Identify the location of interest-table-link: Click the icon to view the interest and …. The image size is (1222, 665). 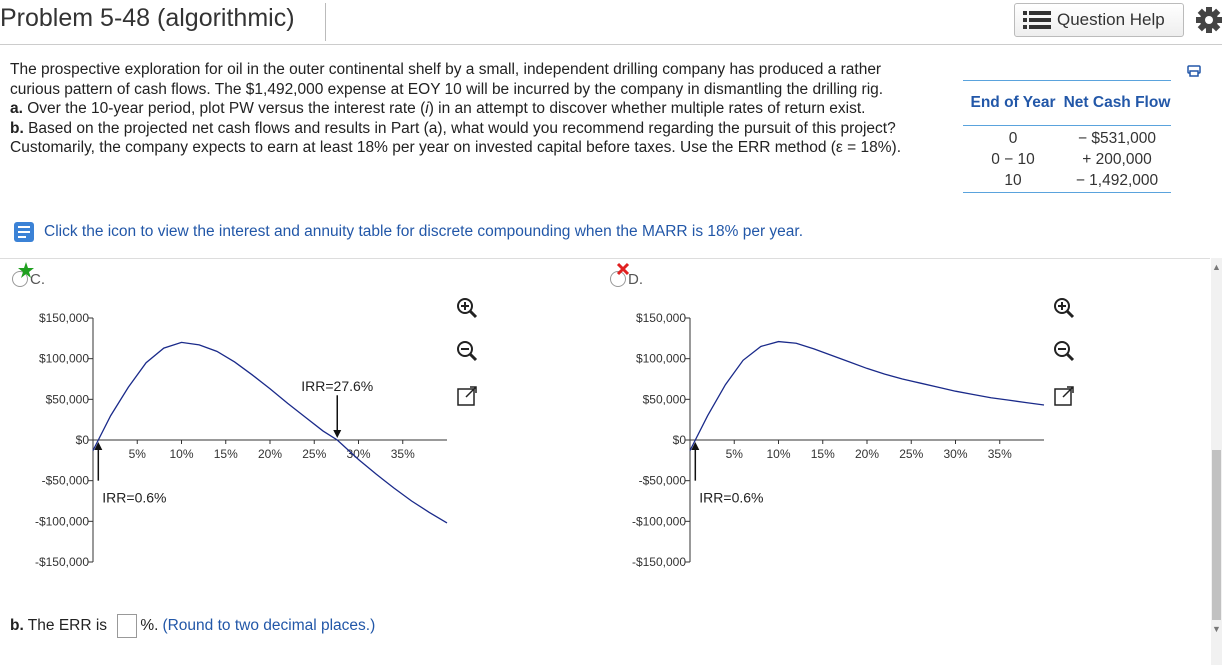
(407, 232).